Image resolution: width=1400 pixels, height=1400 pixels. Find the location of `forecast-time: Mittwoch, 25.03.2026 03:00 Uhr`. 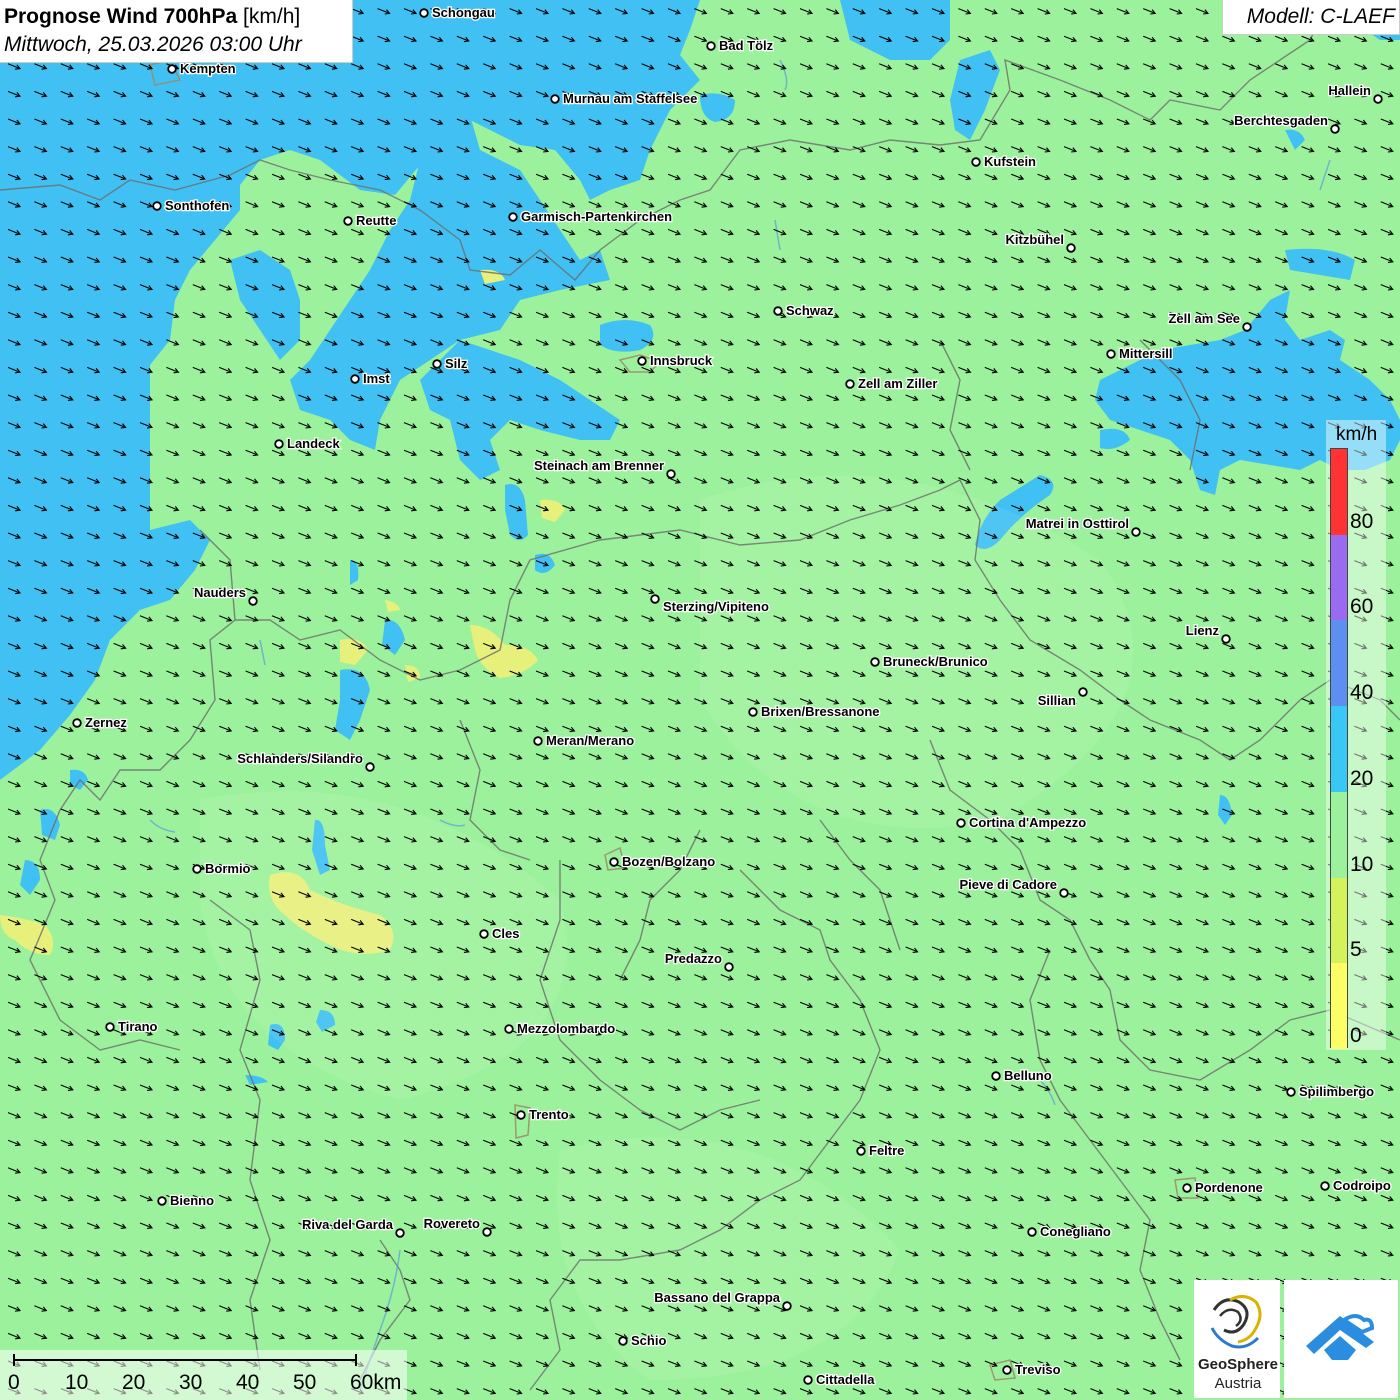

forecast-time: Mittwoch, 25.03.2026 03:00 Uhr is located at coordinates (153, 44).